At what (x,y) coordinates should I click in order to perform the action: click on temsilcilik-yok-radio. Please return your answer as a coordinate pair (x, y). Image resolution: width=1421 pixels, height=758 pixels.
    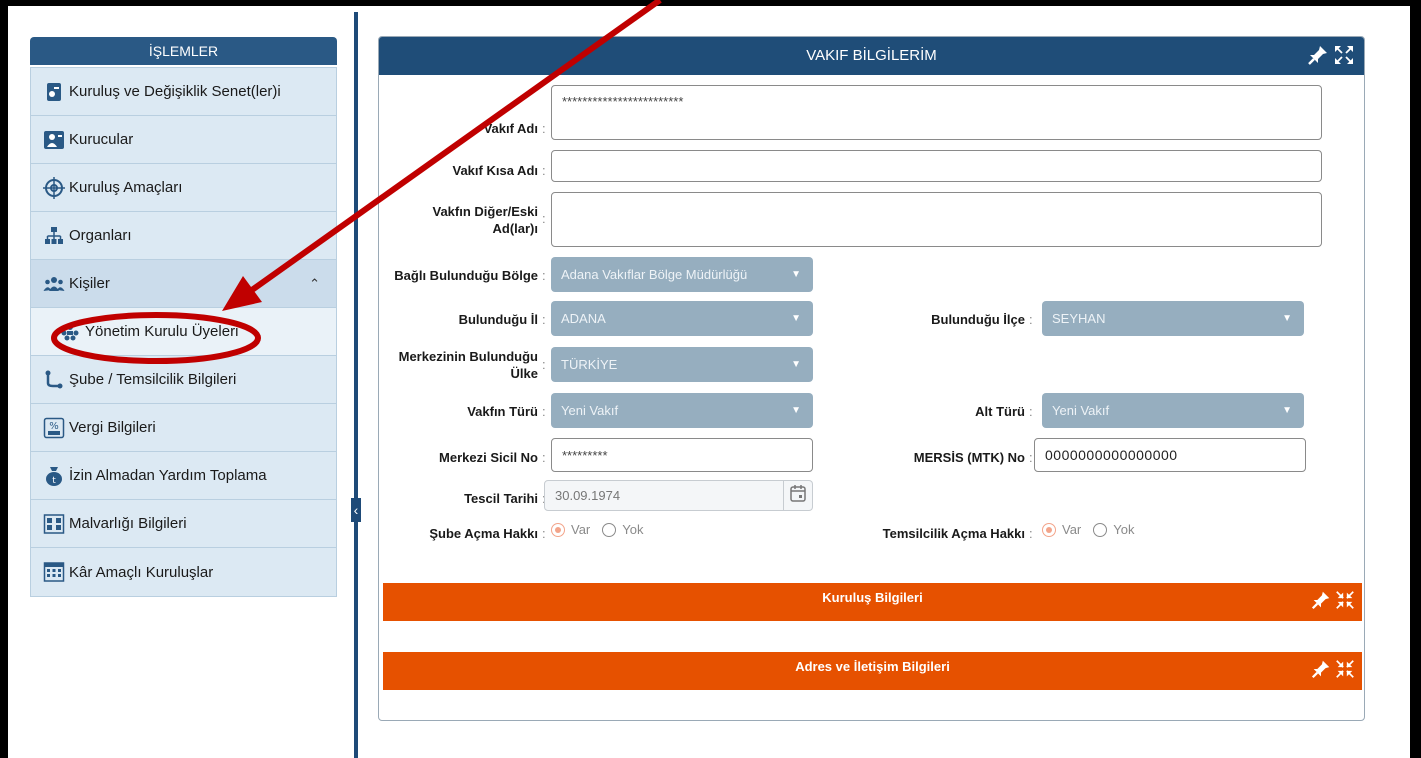
    Looking at the image, I should click on (1100, 529).